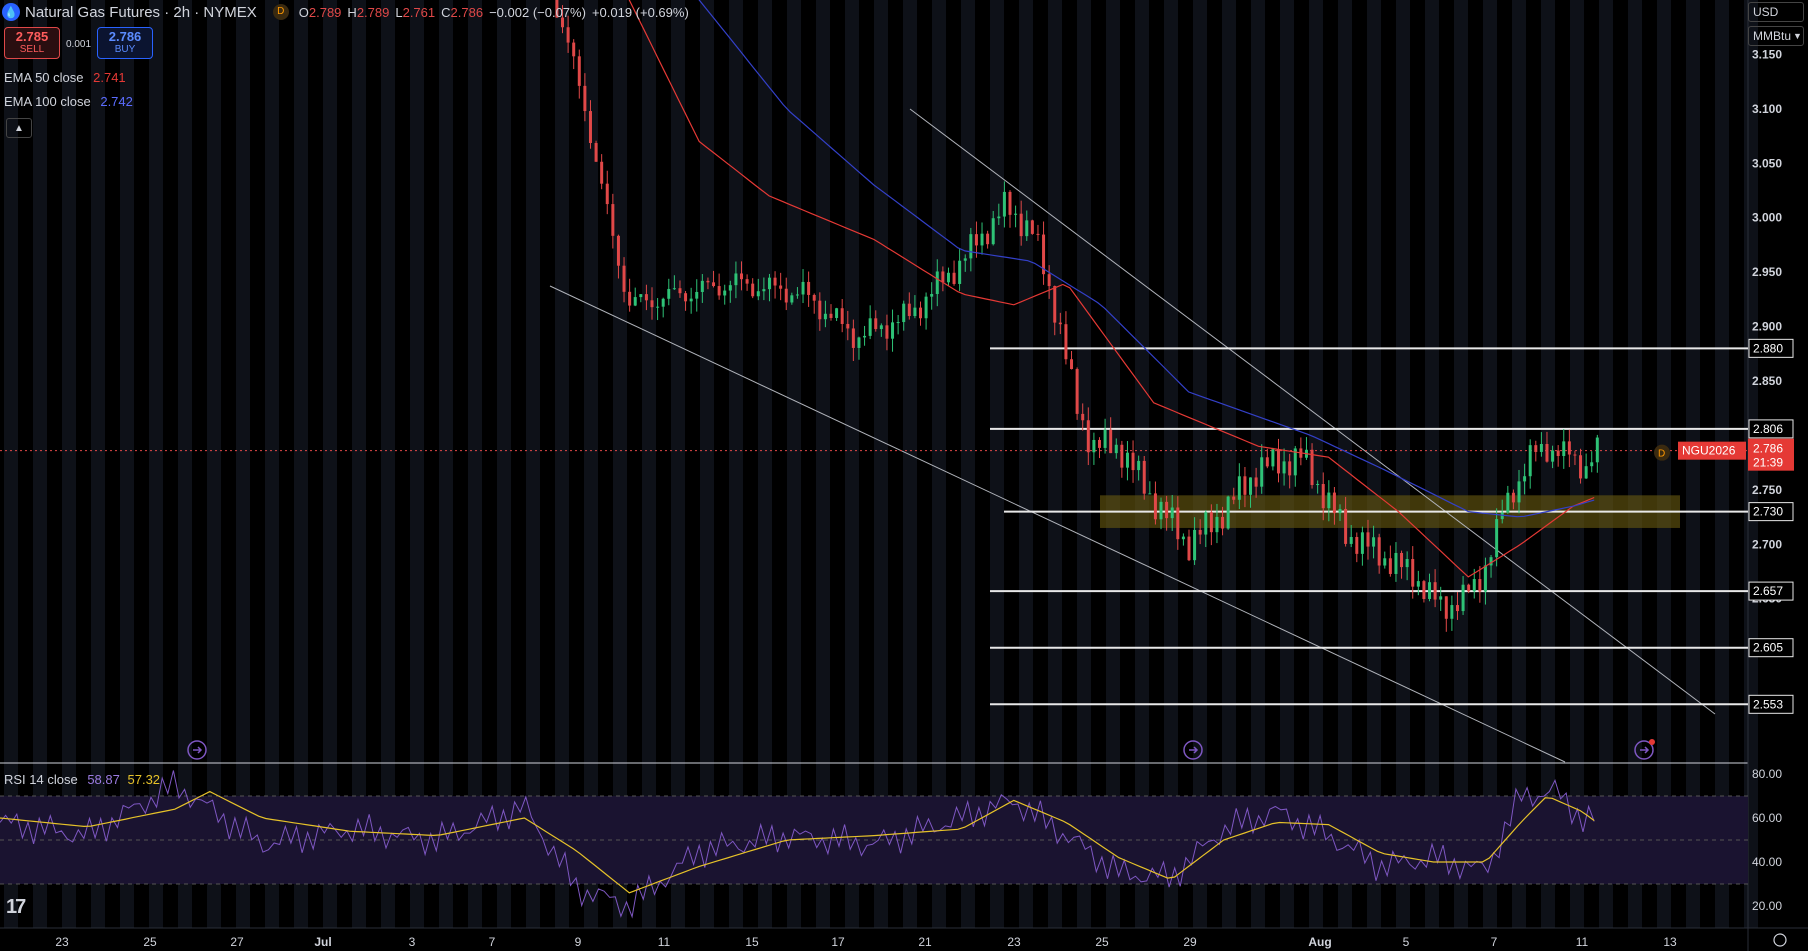  Describe the element at coordinates (1767, 272) in the screenshot. I see `price-tick: 2.950` at that location.